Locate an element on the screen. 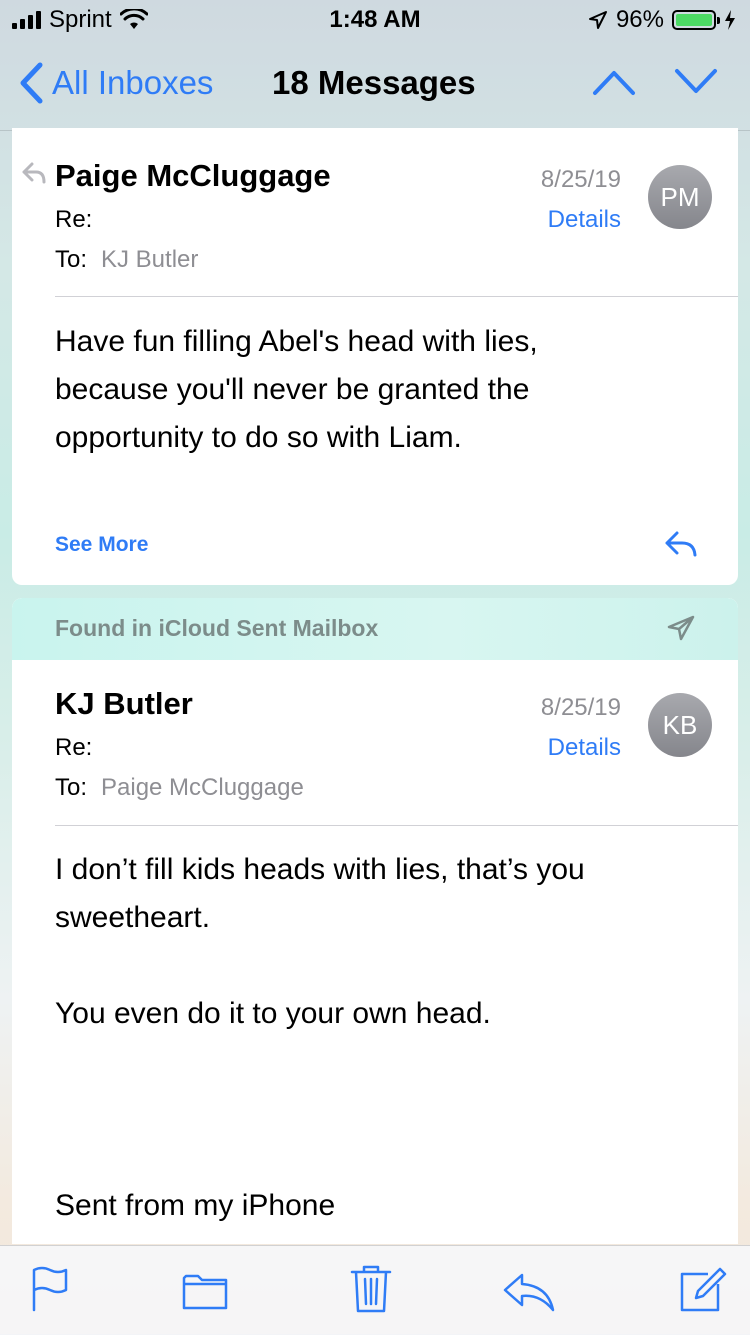  status-right: 96% is located at coordinates (662, 20).